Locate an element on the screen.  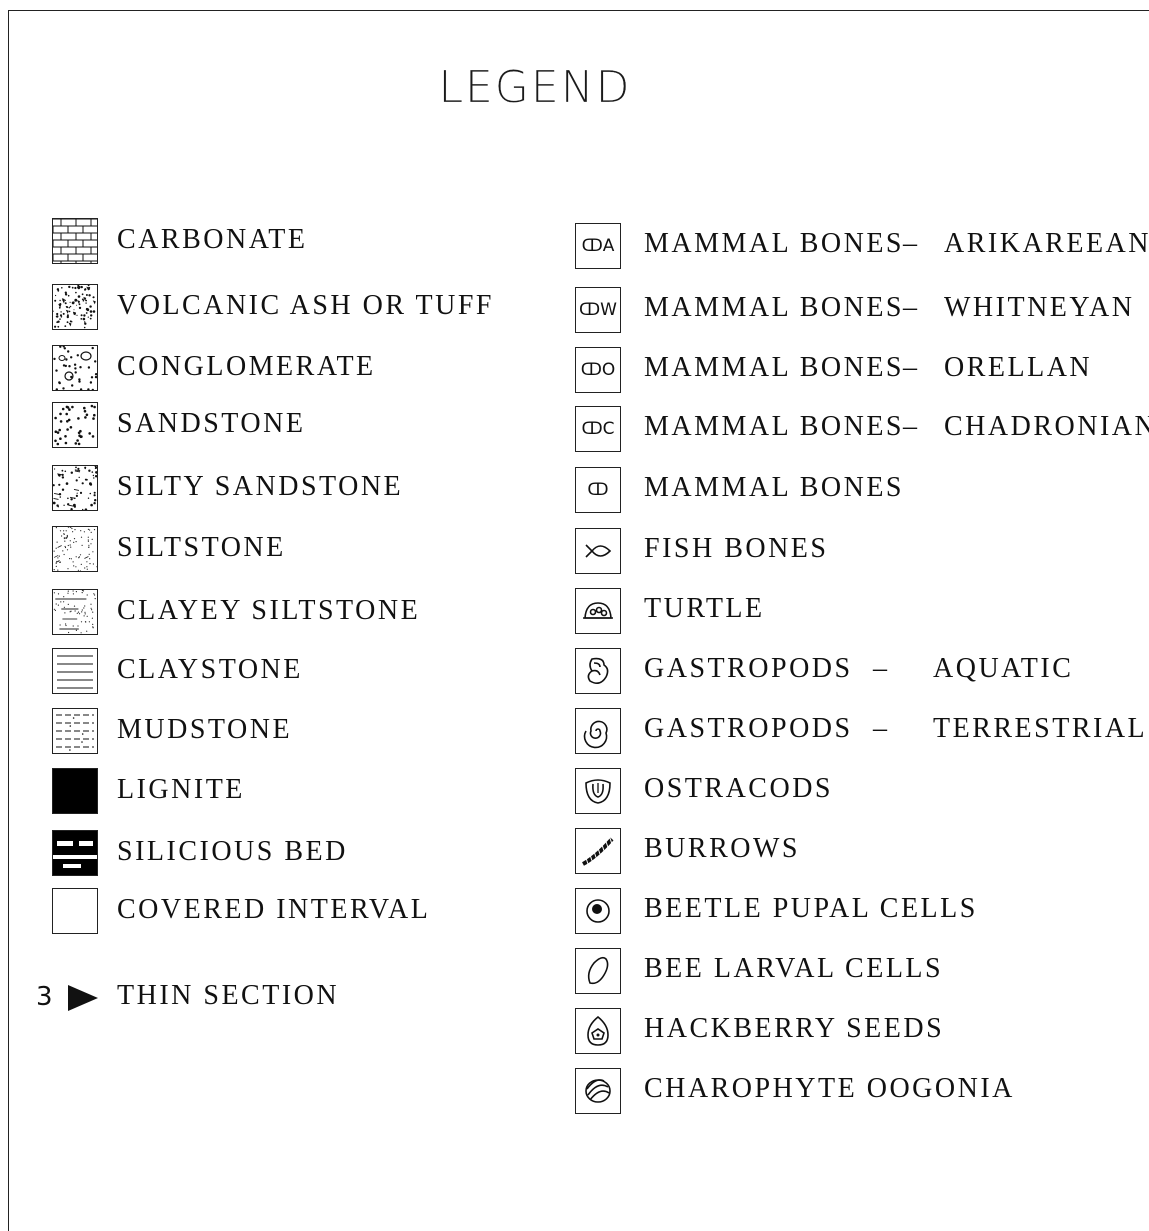
burrow-icon is located at coordinates (598, 851).